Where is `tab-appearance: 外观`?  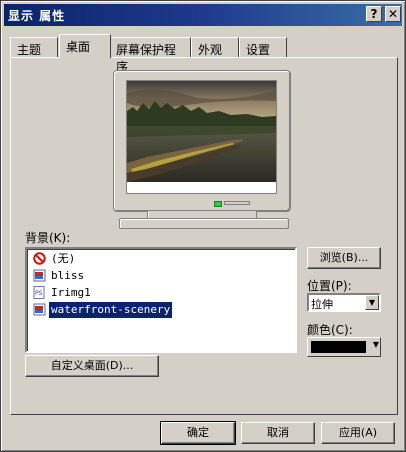 tab-appearance: 外观 is located at coordinates (215, 47).